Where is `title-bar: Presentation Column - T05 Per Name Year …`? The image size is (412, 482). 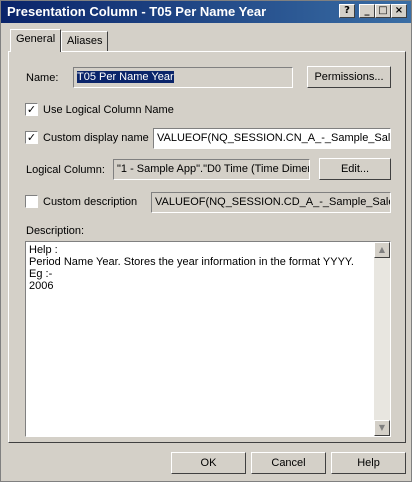
title-bar: Presentation Column - T05 Per Name Year … is located at coordinates (206, 12).